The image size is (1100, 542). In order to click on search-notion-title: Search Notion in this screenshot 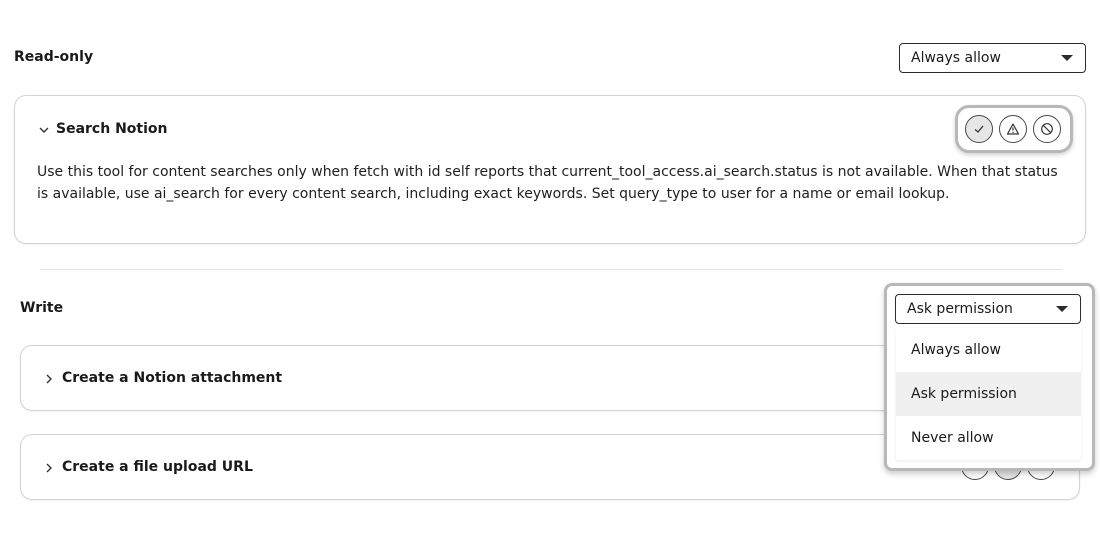, I will do `click(111, 129)`.